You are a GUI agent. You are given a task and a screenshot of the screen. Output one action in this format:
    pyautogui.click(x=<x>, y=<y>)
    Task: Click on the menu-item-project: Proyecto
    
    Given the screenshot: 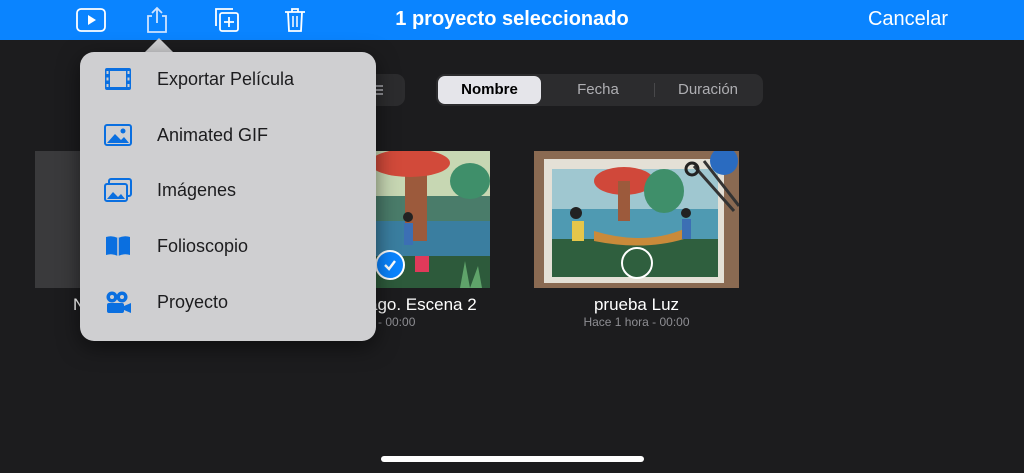 What is the action you would take?
    pyautogui.click(x=228, y=302)
    